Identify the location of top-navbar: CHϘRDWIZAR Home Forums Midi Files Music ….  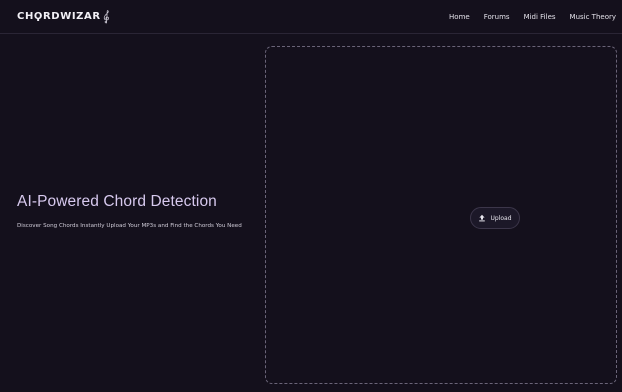
(311, 17).